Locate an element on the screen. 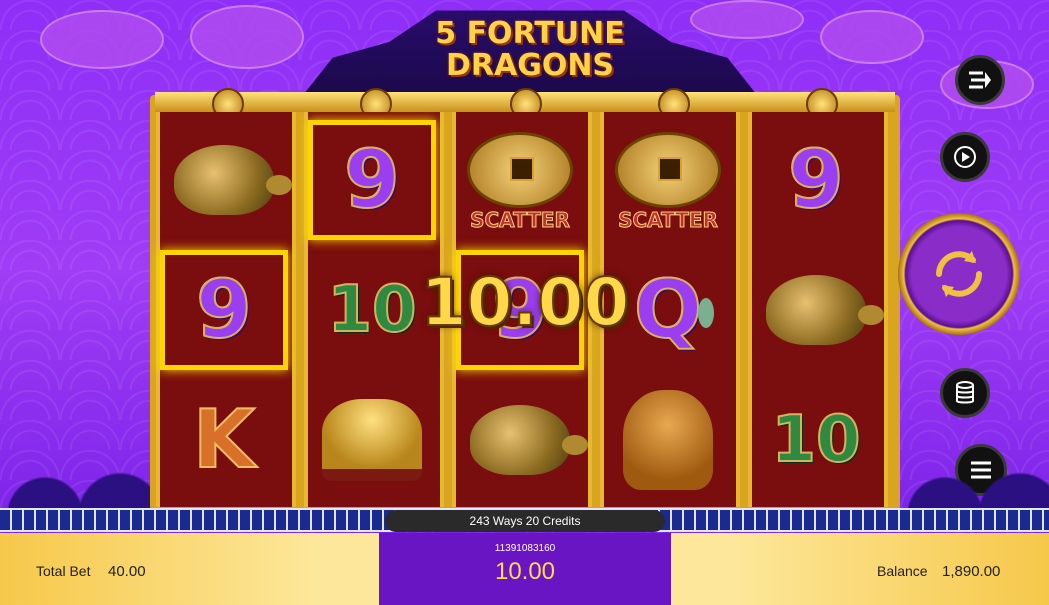 This screenshot has height=605, width=1049. win-panel: 11391083160 10.00 is located at coordinates (525, 569).